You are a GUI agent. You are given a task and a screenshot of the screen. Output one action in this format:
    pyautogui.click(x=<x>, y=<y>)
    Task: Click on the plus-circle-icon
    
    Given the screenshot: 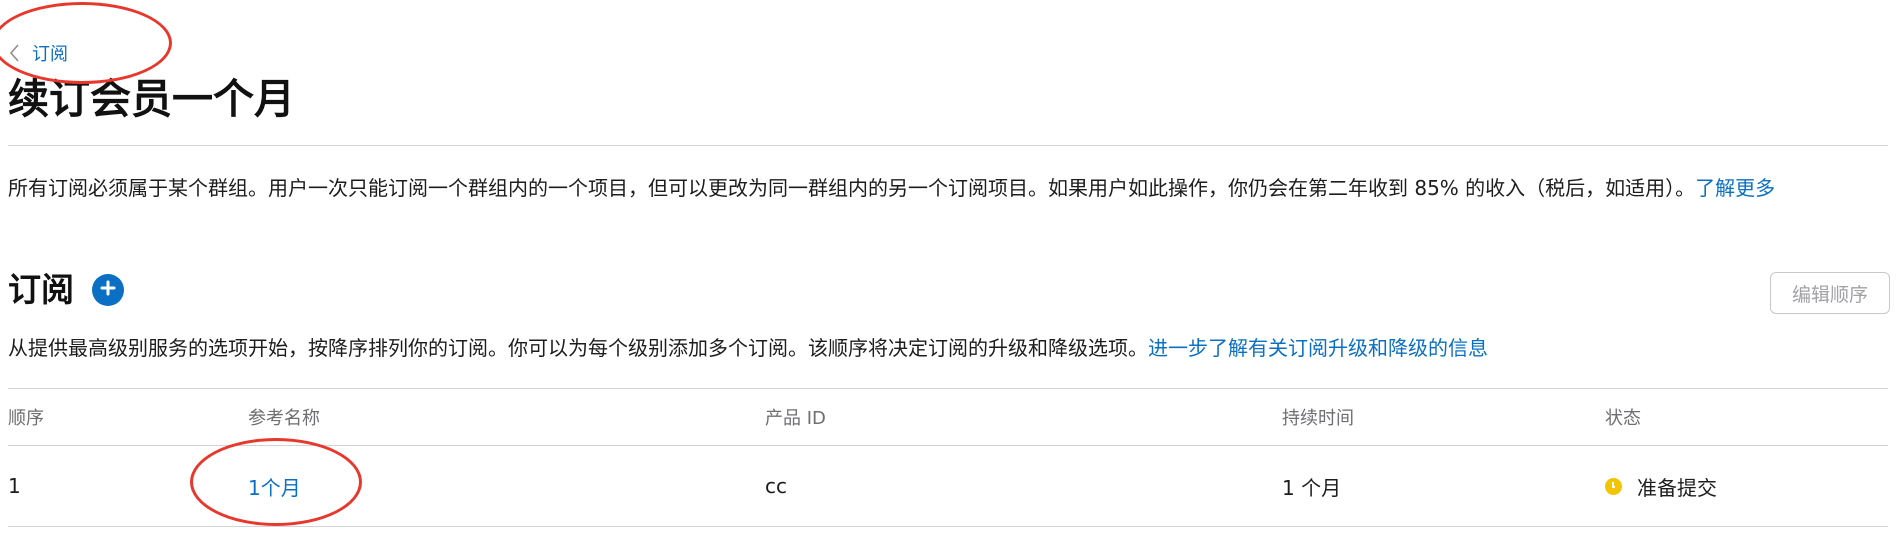 What is the action you would take?
    pyautogui.click(x=108, y=290)
    